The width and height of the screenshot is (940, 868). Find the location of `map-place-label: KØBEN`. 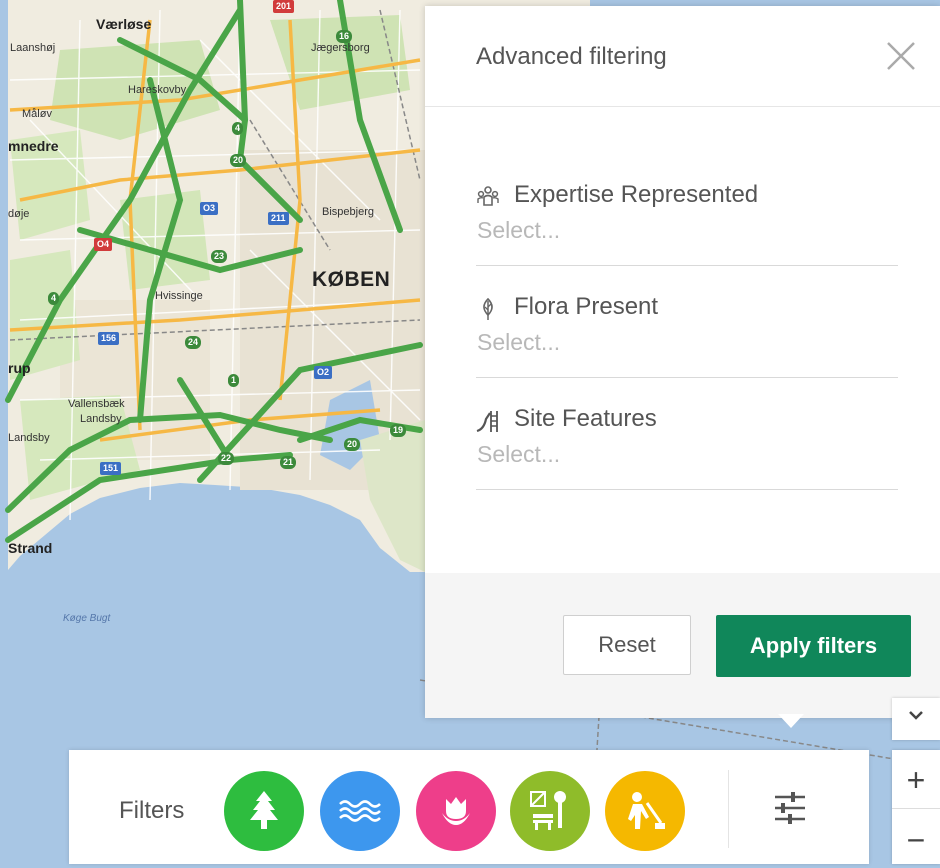

map-place-label: KØBEN is located at coordinates (351, 279).